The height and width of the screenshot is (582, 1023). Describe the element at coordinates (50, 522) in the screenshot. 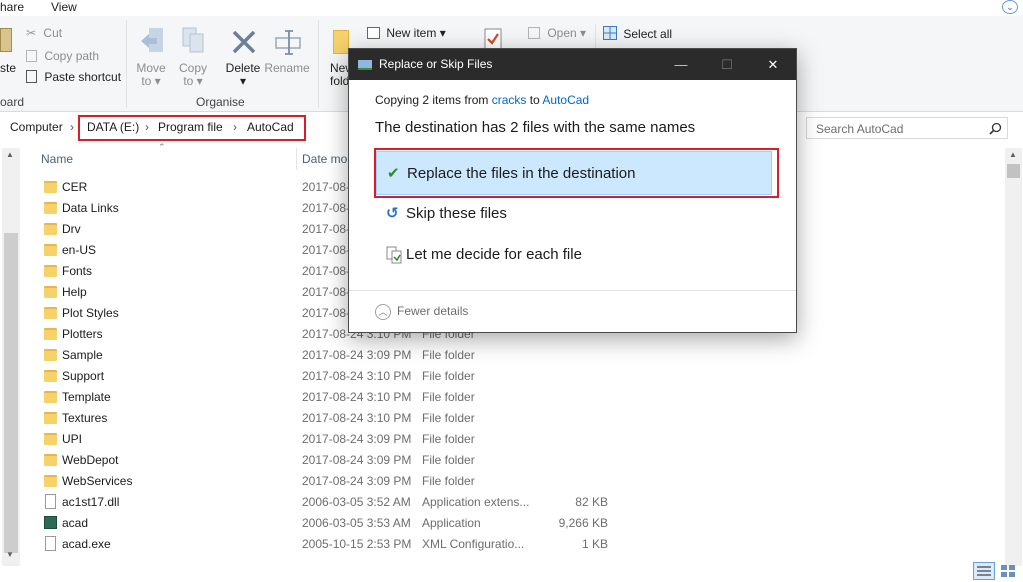

I see `application-icon` at that location.